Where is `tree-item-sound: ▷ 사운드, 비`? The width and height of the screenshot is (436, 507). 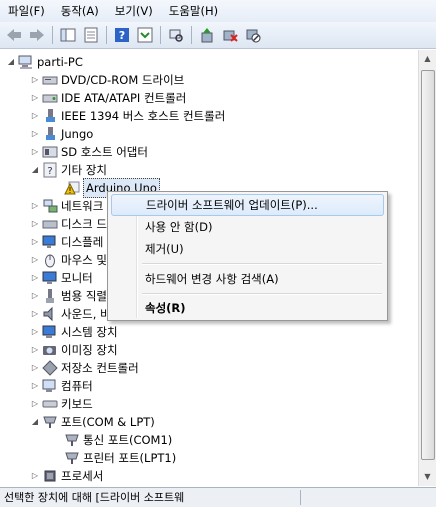
tree-item-sound: ▷ 사운드, 비 is located at coordinates (70, 314).